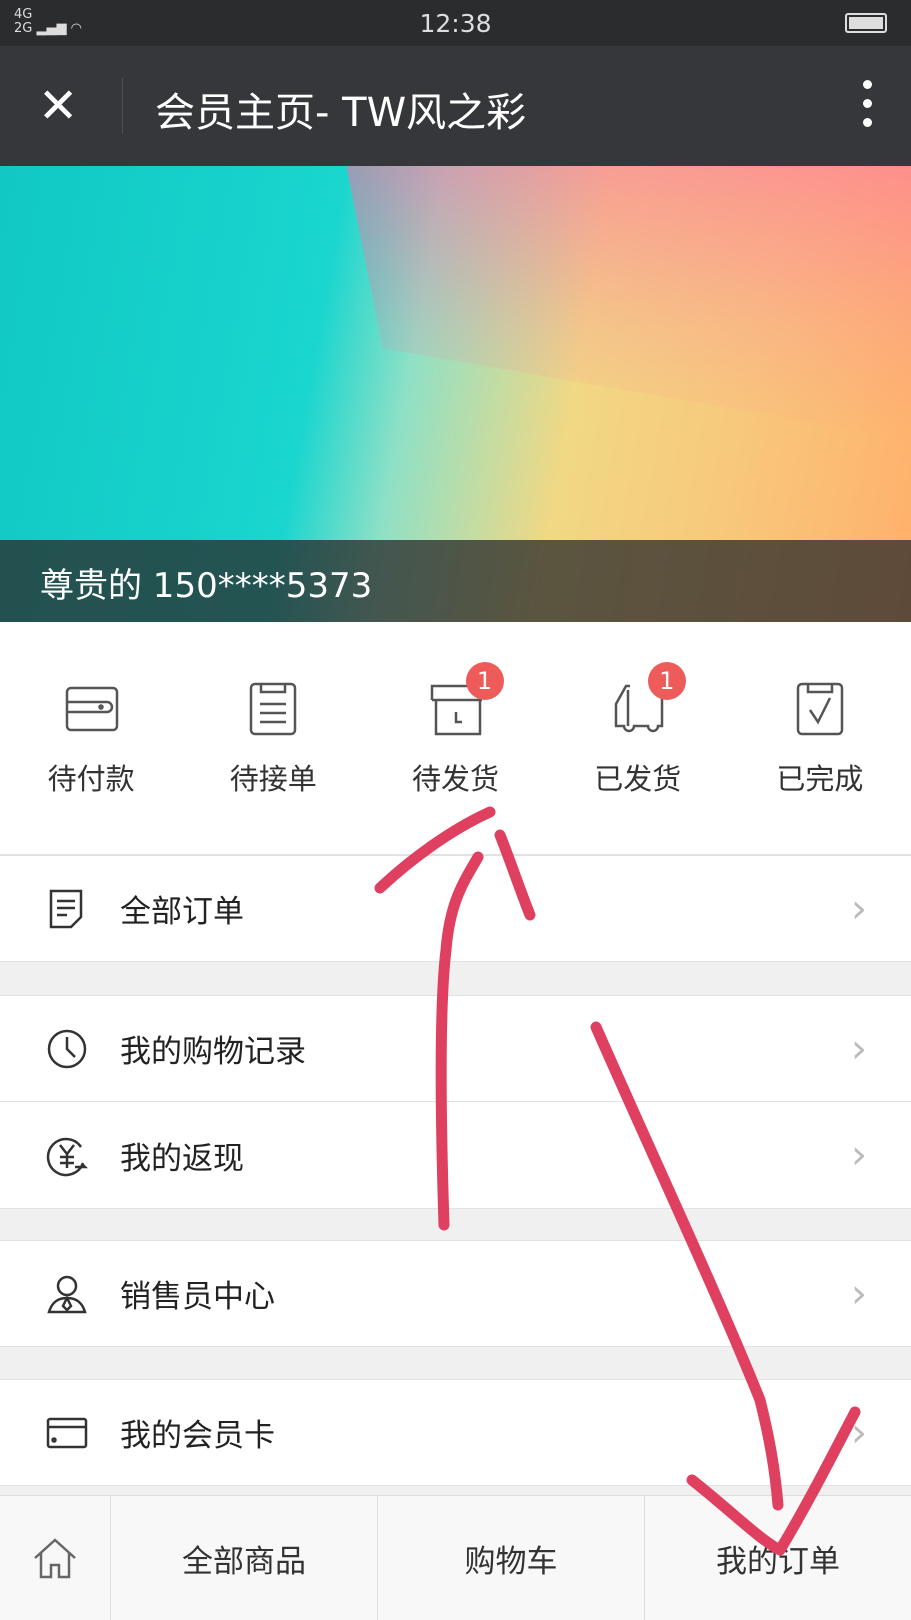 This screenshot has width=911, height=1620. What do you see at coordinates (455, 908) in the screenshot?
I see `menu-all-orders: 全部订单 ›` at bounding box center [455, 908].